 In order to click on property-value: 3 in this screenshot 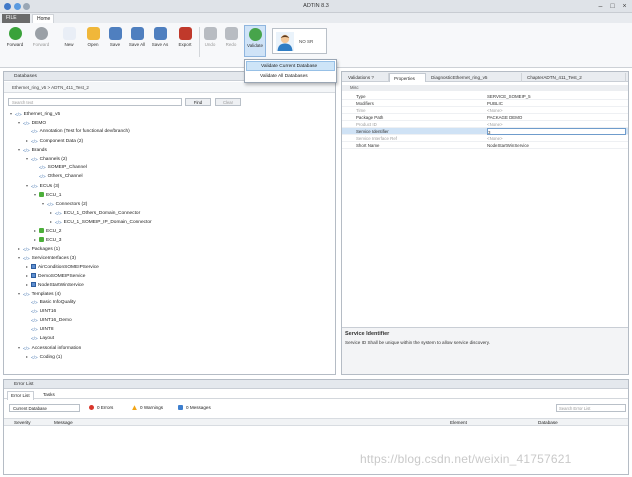, I will do `click(556, 131)`.